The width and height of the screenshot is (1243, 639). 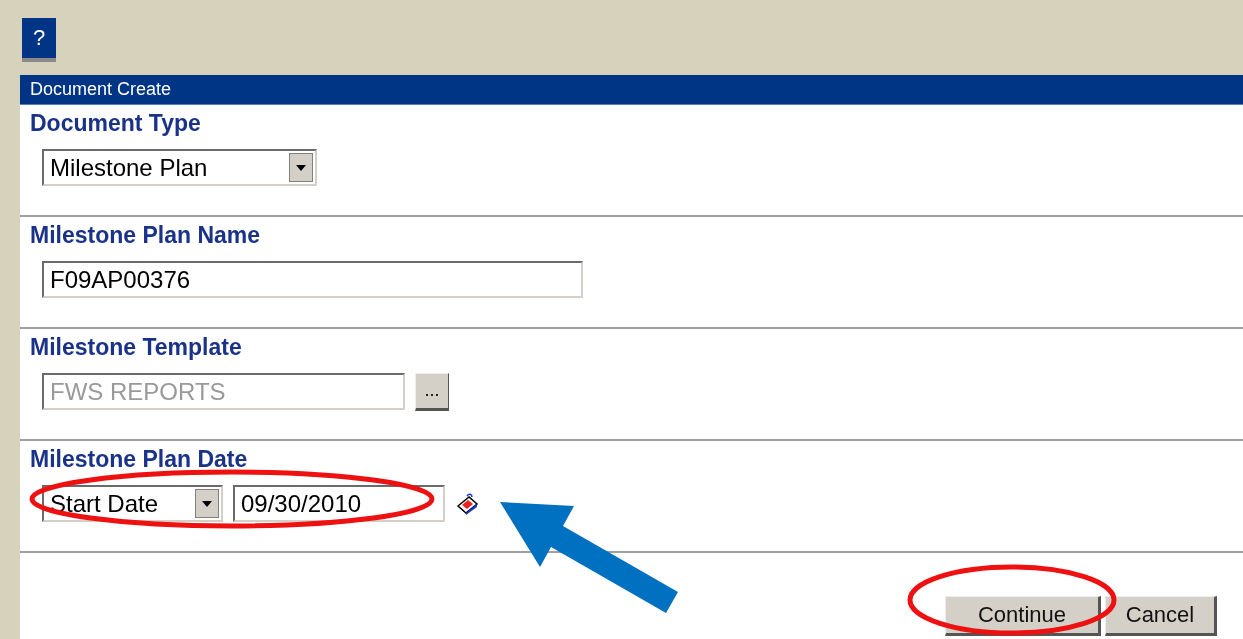 I want to click on cancel-button: Cancel, so click(x=1161, y=616).